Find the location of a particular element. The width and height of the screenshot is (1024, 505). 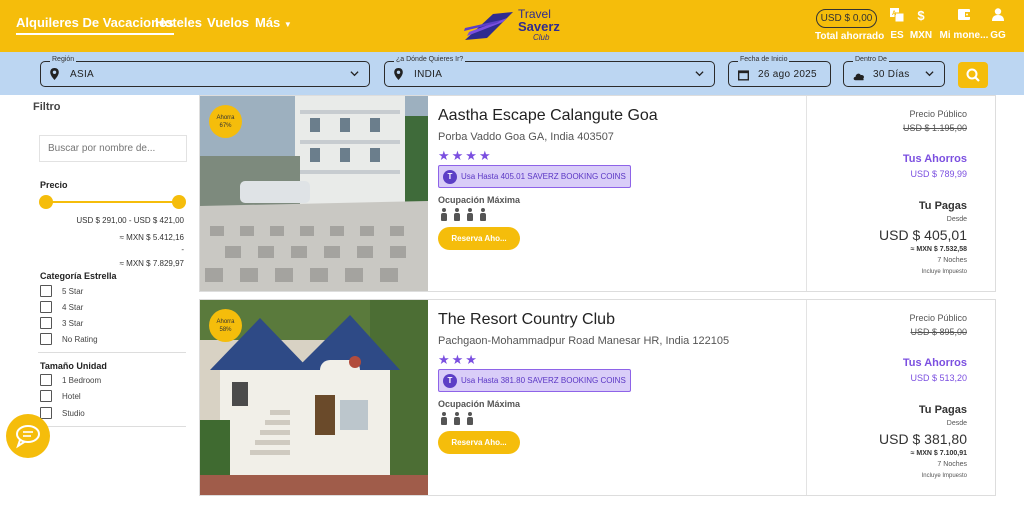

chat-bubble-icon is located at coordinates (28, 437).